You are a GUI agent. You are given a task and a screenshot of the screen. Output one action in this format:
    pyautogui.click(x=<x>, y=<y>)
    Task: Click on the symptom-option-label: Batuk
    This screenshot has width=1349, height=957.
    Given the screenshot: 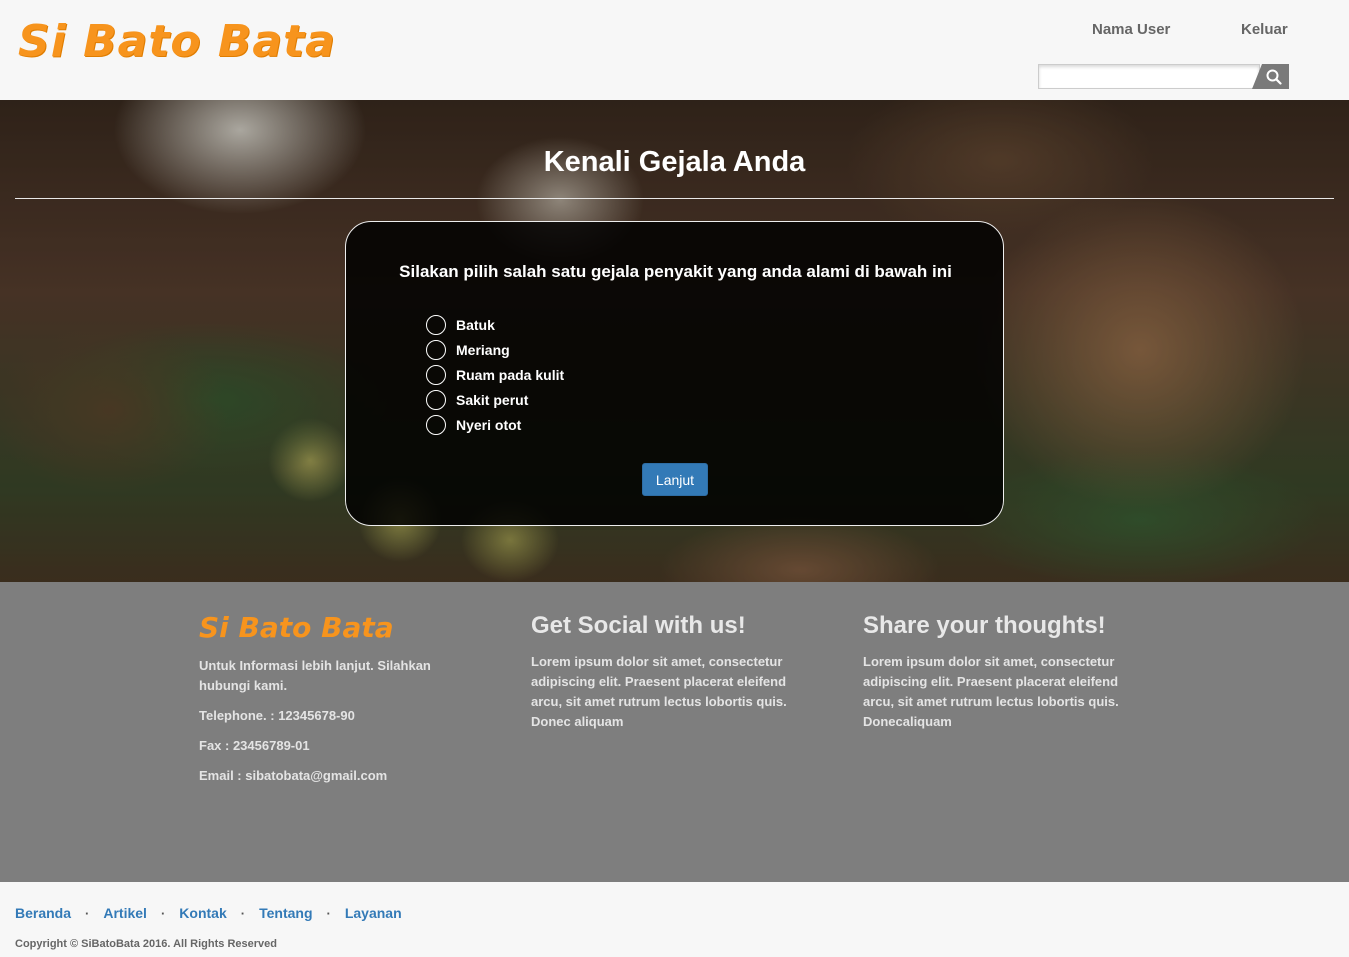 What is the action you would take?
    pyautogui.click(x=475, y=324)
    